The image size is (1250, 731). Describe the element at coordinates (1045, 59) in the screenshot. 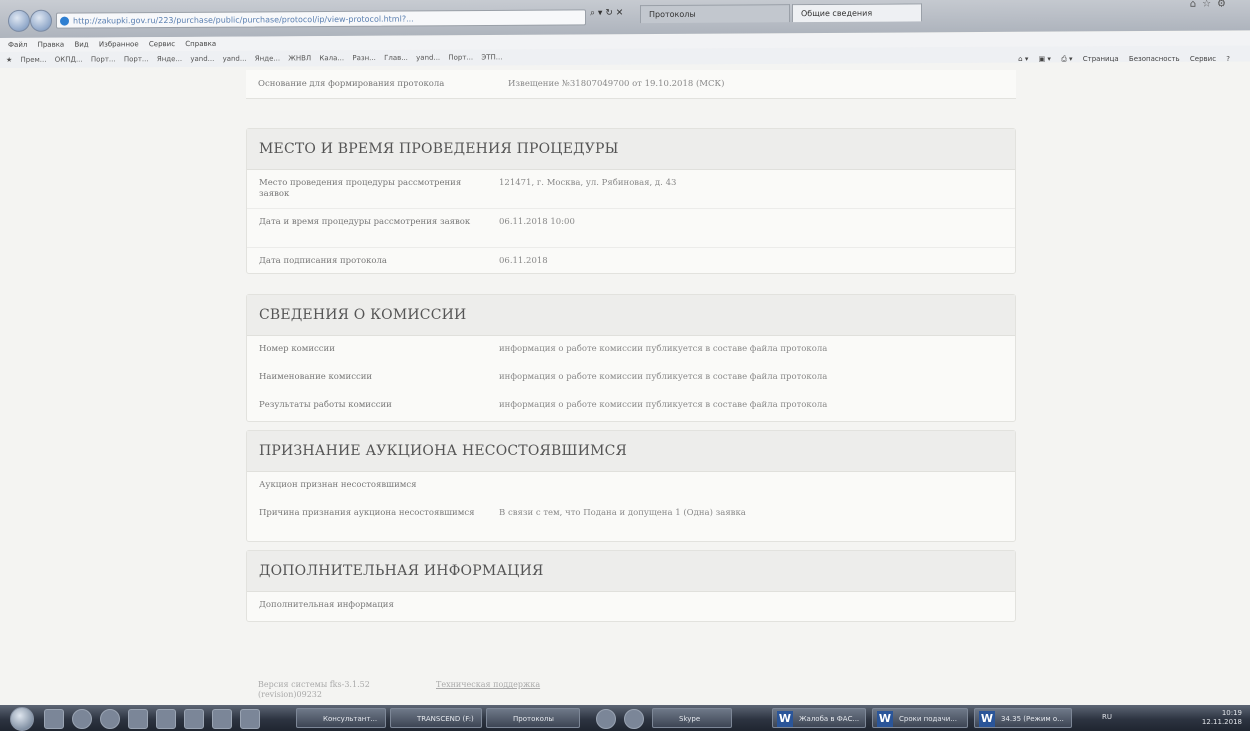

I see `rss-icon: ▣ ▾` at that location.